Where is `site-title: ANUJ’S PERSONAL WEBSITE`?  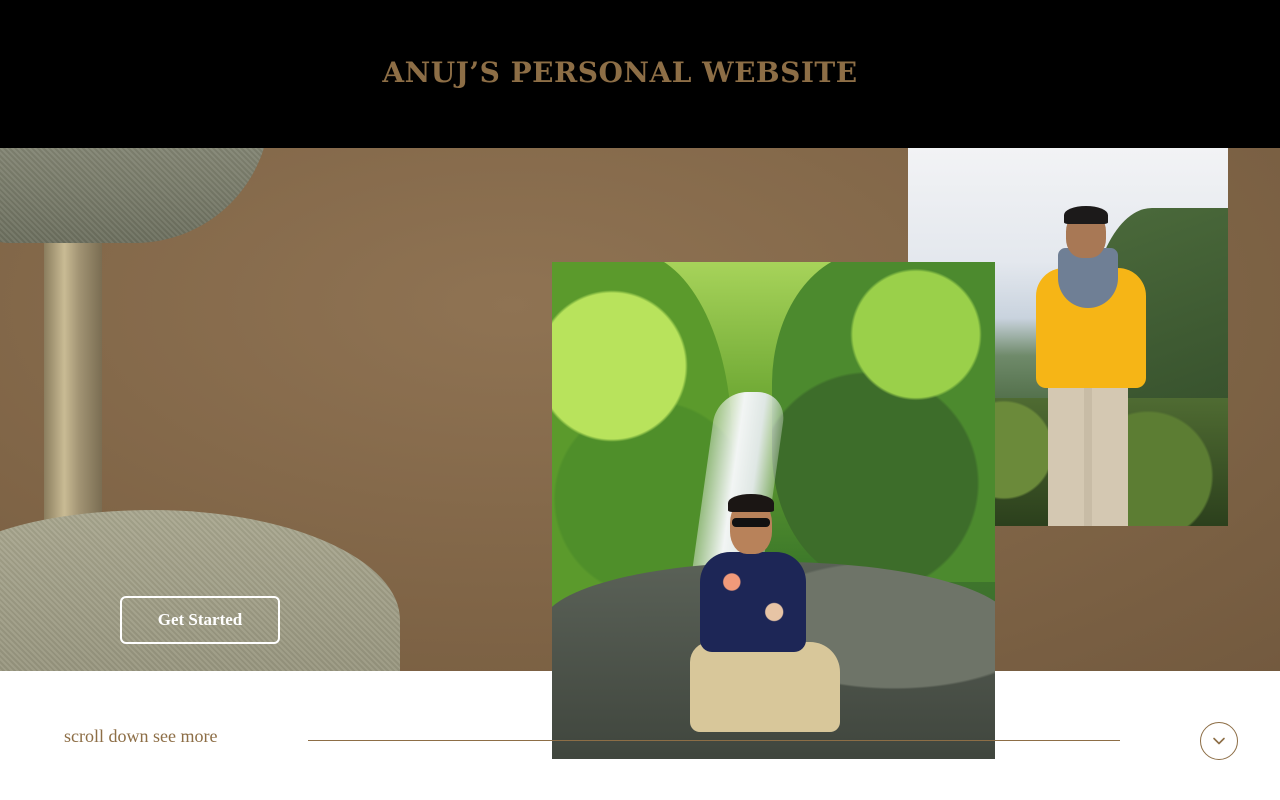 site-title: ANUJ’S PERSONAL WEBSITE is located at coordinates (620, 72).